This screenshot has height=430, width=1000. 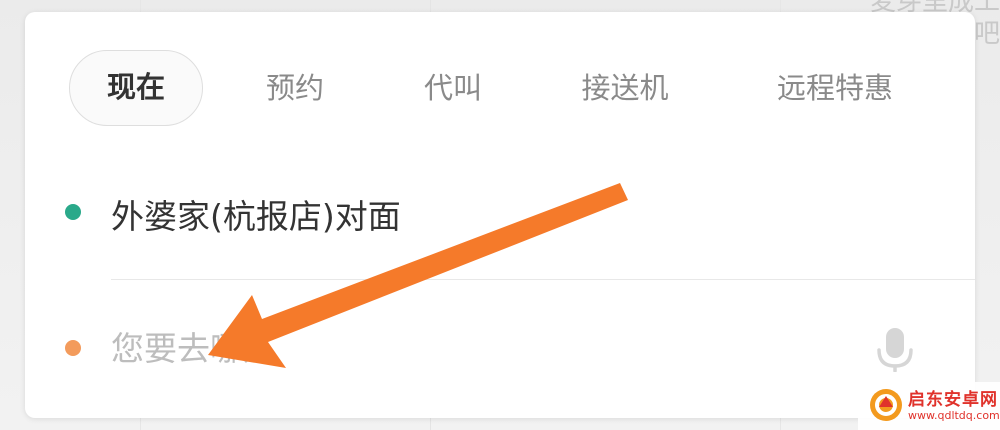 What do you see at coordinates (136, 88) in the screenshot?
I see `tab-now: 现在` at bounding box center [136, 88].